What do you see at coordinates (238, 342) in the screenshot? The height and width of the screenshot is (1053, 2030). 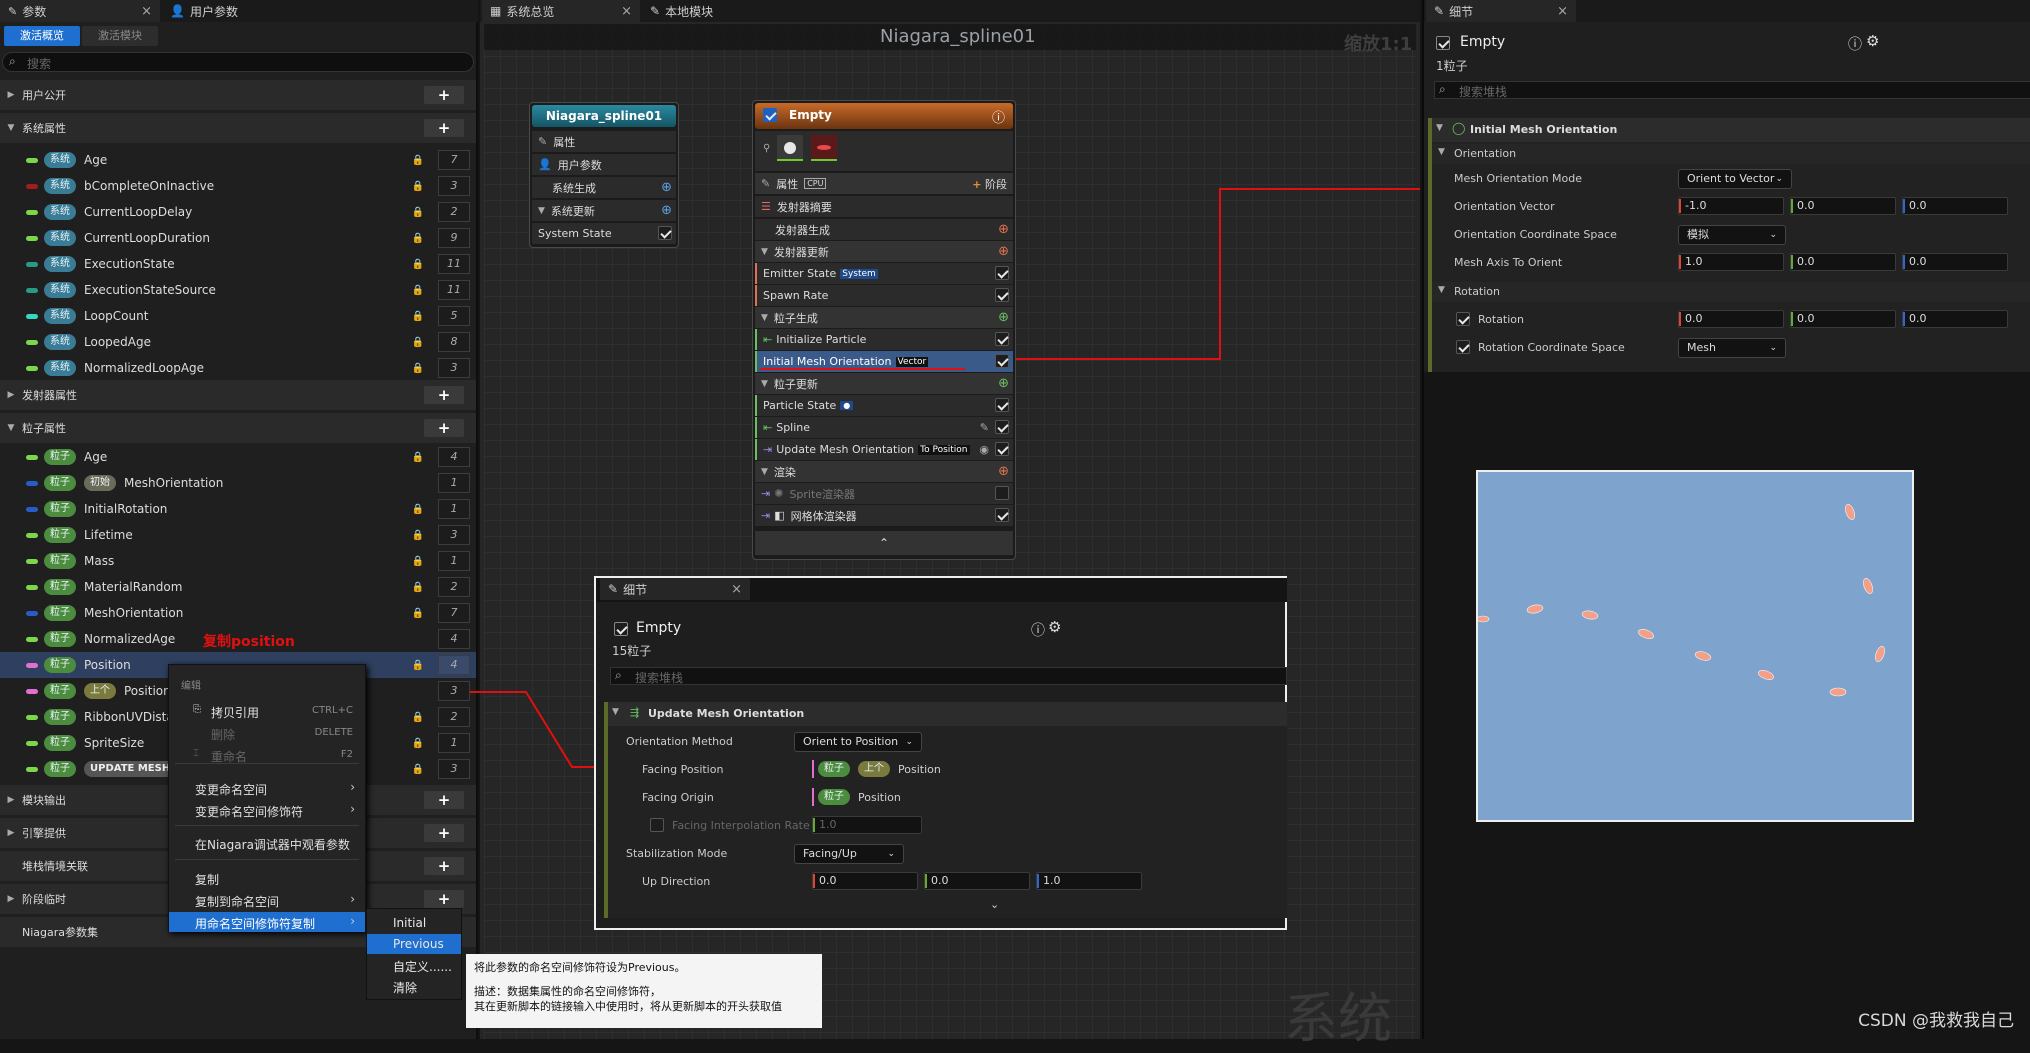 I see `param-row: 系统 LoopedAge 🔒 8` at bounding box center [238, 342].